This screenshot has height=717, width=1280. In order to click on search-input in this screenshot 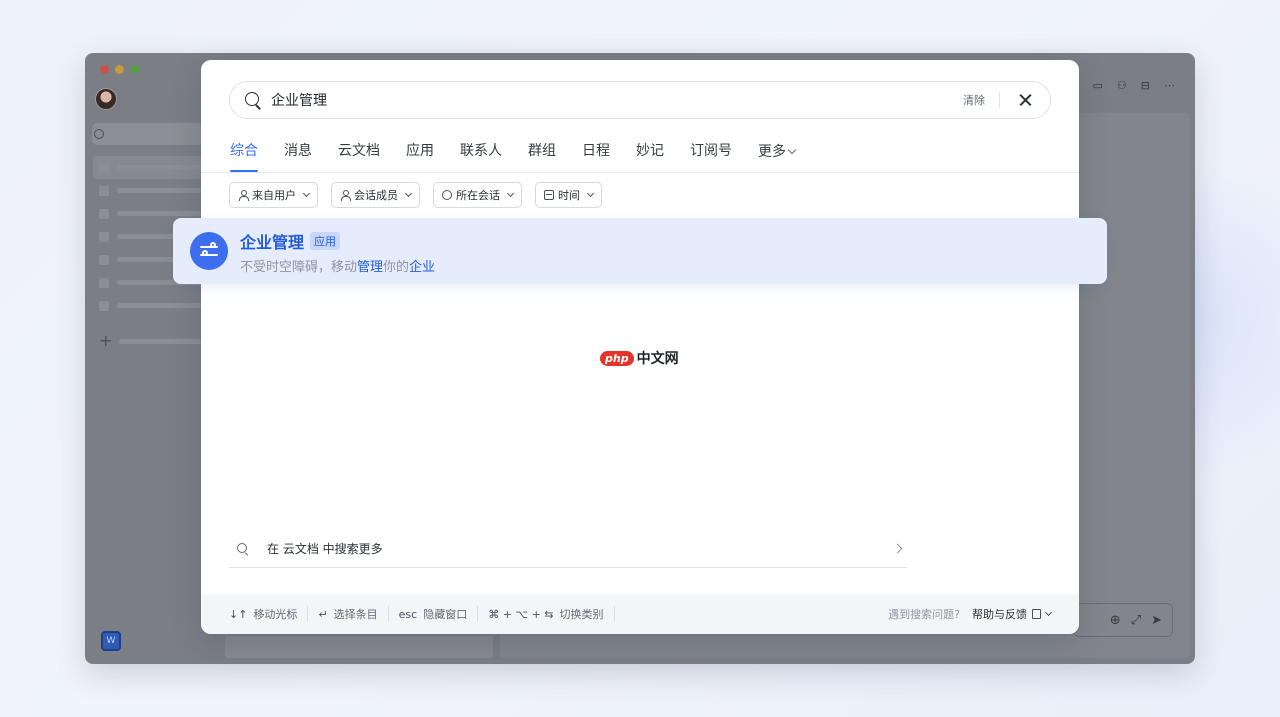, I will do `click(601, 100)`.